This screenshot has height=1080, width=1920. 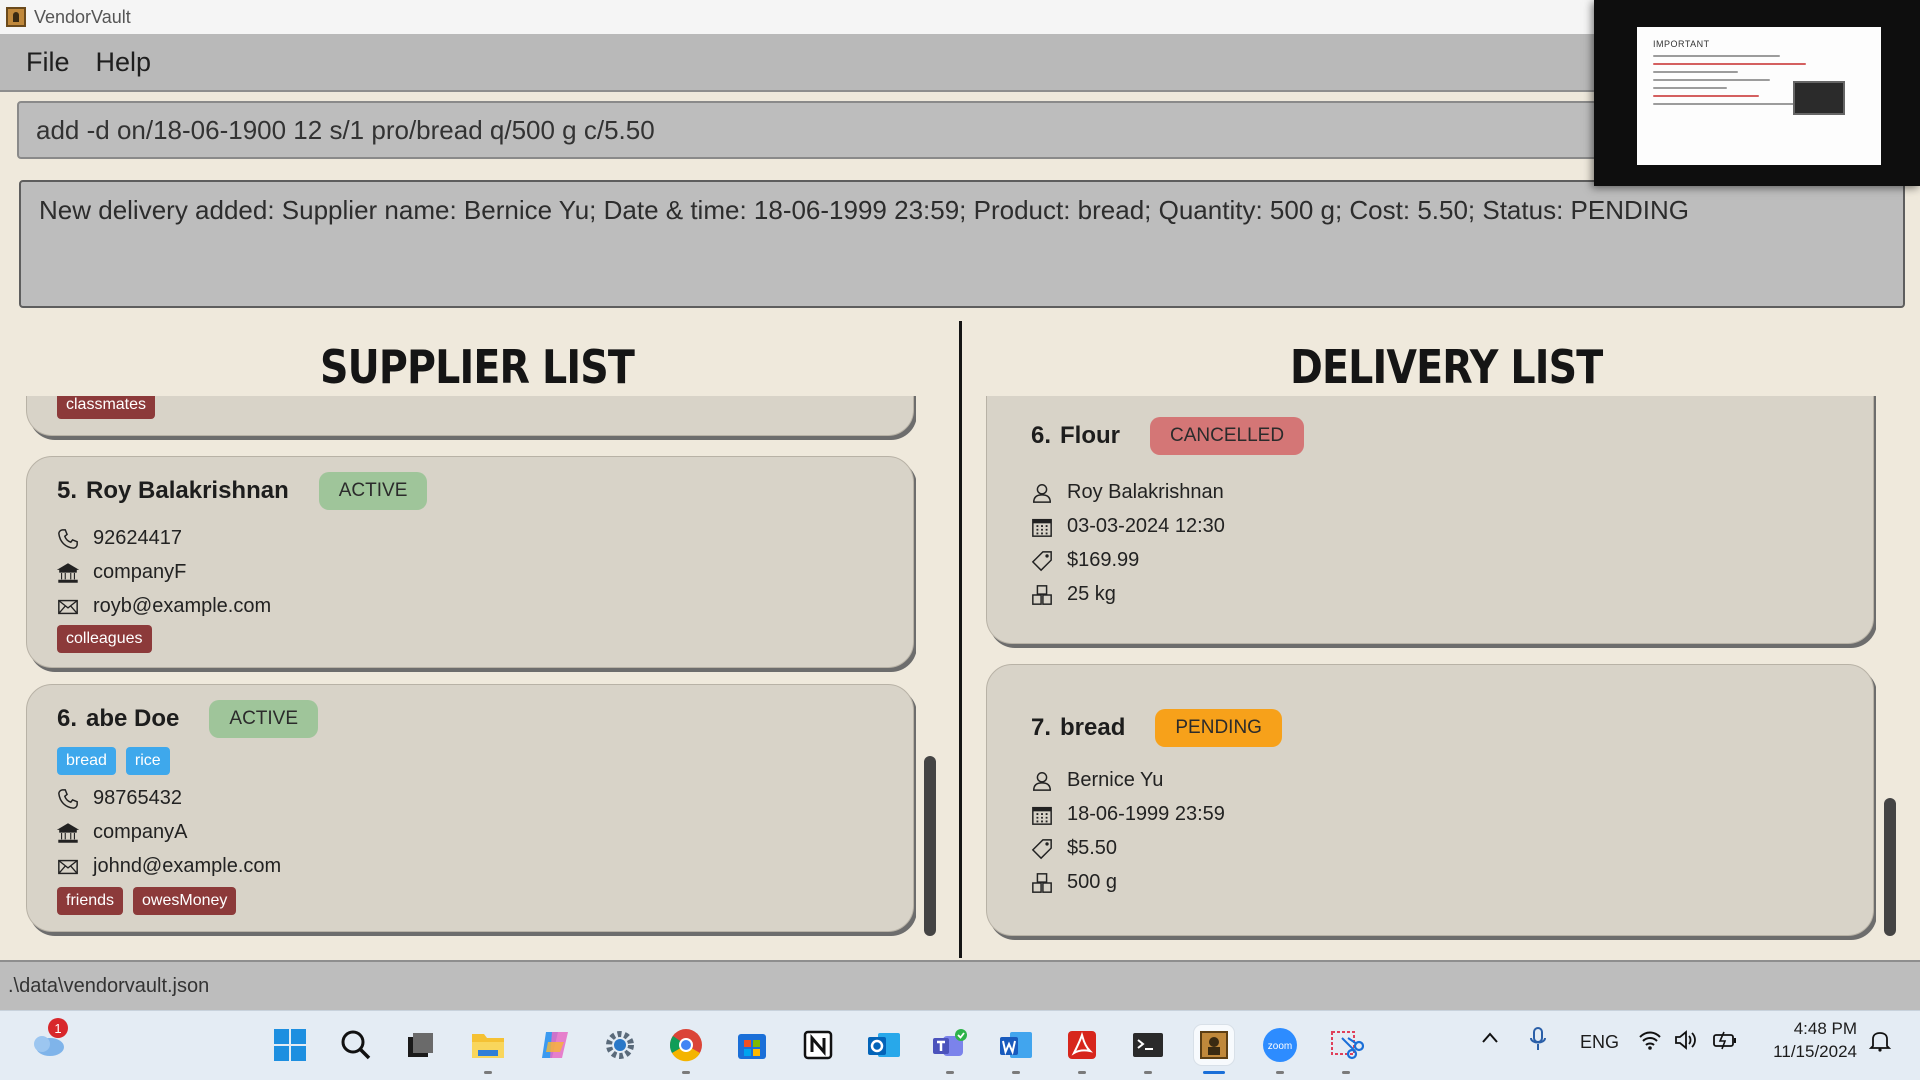 What do you see at coordinates (488, 1049) in the screenshot?
I see `file-explorer-icon` at bounding box center [488, 1049].